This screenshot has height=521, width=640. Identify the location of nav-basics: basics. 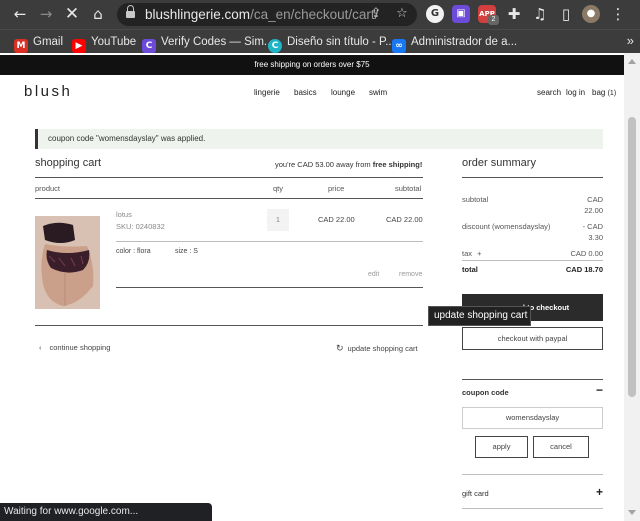
(305, 92).